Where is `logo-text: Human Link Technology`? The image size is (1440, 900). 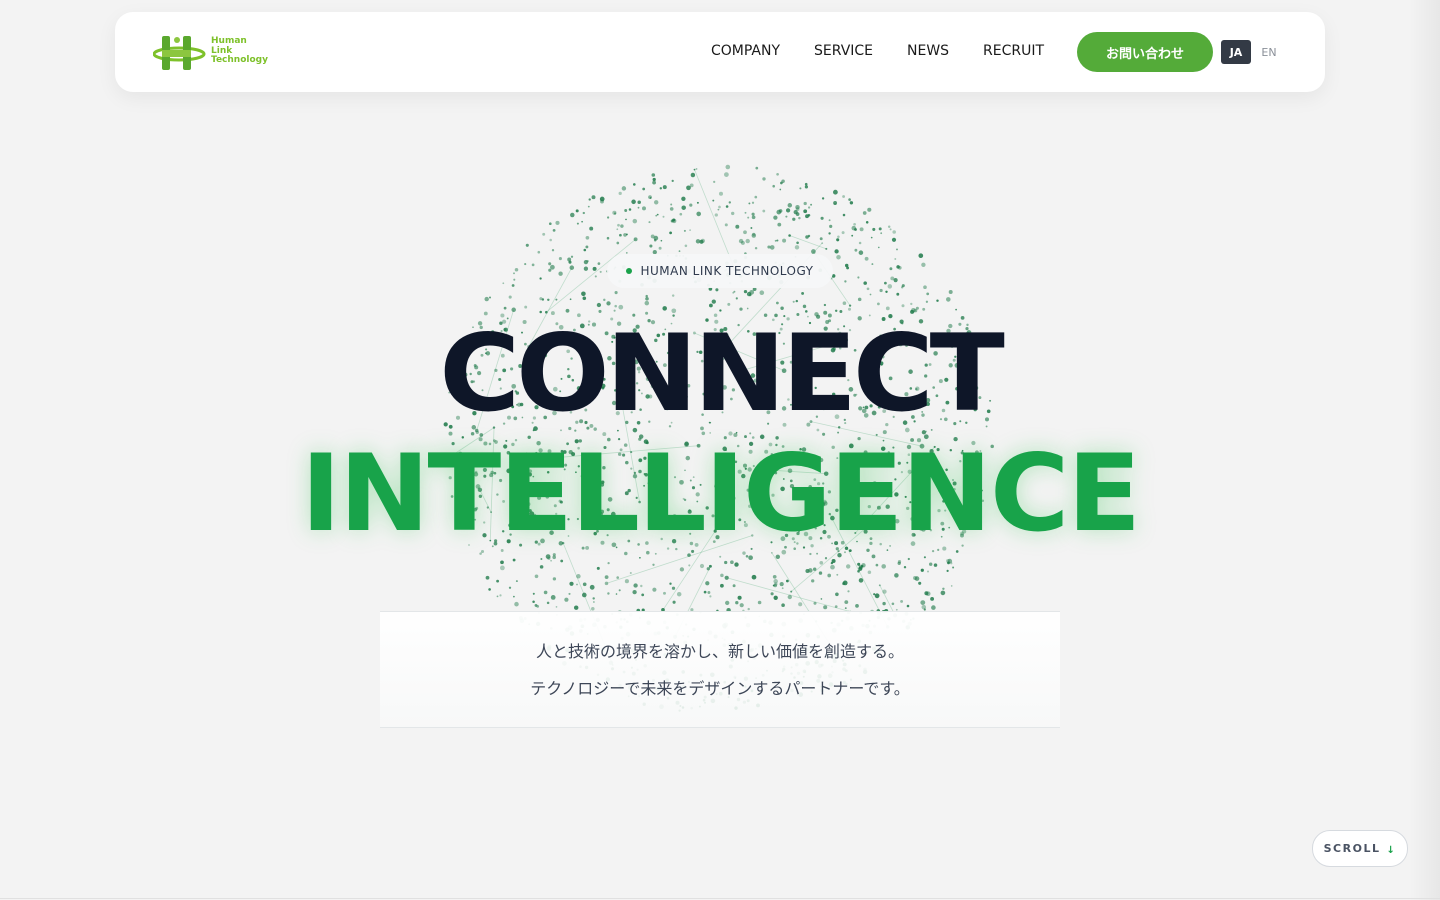
logo-text: Human Link Technology is located at coordinates (239, 51).